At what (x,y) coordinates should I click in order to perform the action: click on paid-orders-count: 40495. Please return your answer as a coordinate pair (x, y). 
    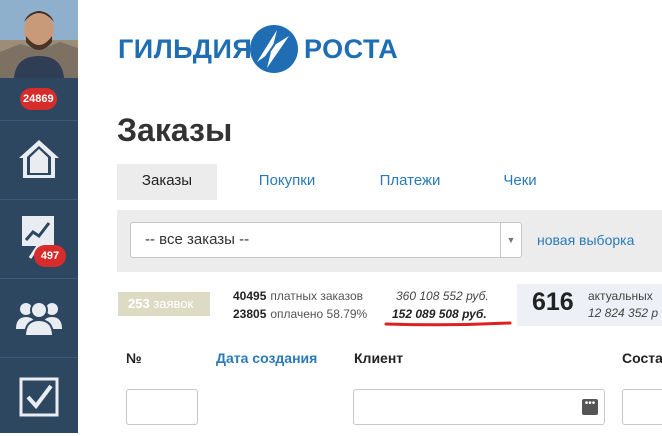
    Looking at the image, I should click on (250, 296).